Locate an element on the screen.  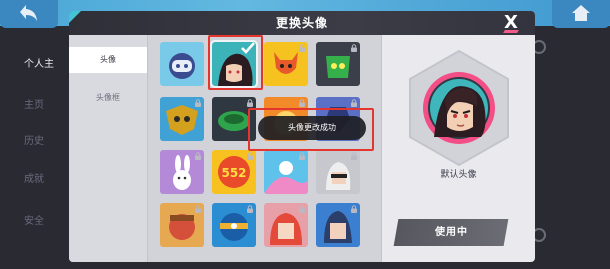
silver-hair-avatar is located at coordinates (338, 172).